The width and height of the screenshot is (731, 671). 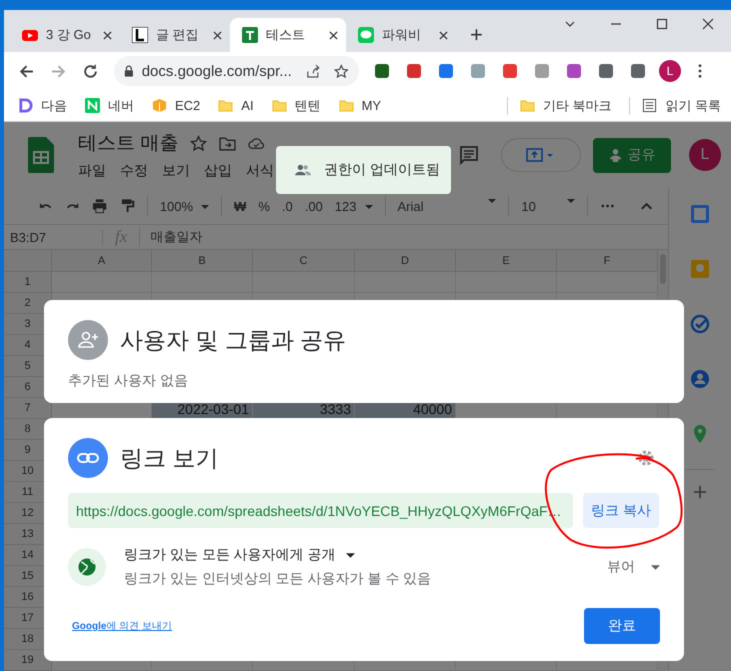 I want to click on new-tab-button: +, so click(x=476, y=35).